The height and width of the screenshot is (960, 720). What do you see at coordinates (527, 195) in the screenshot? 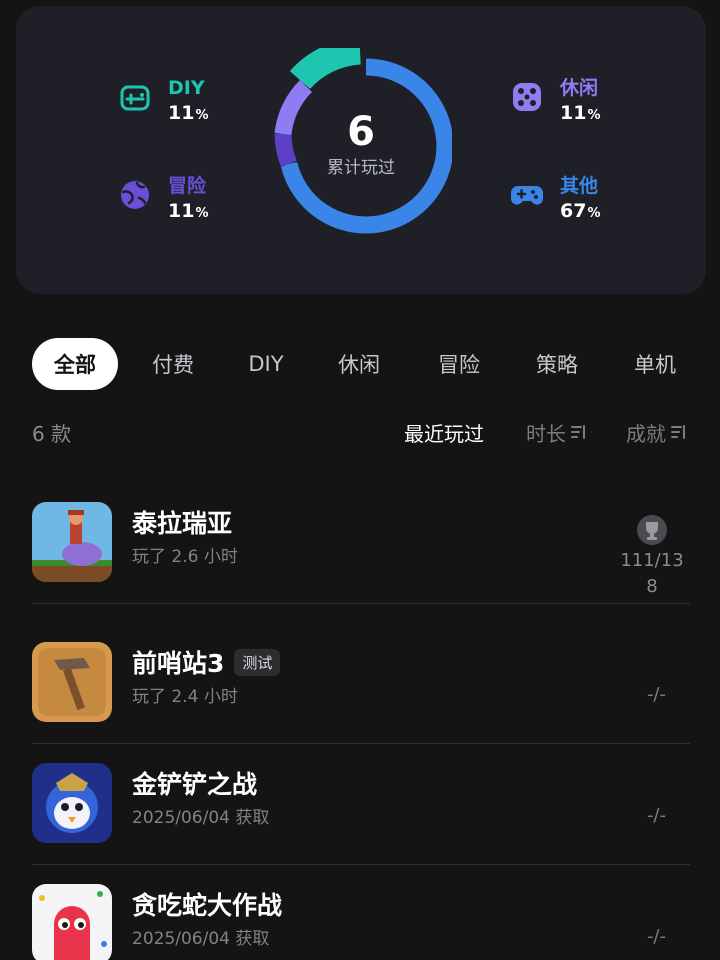
I see `gamepad-icon` at bounding box center [527, 195].